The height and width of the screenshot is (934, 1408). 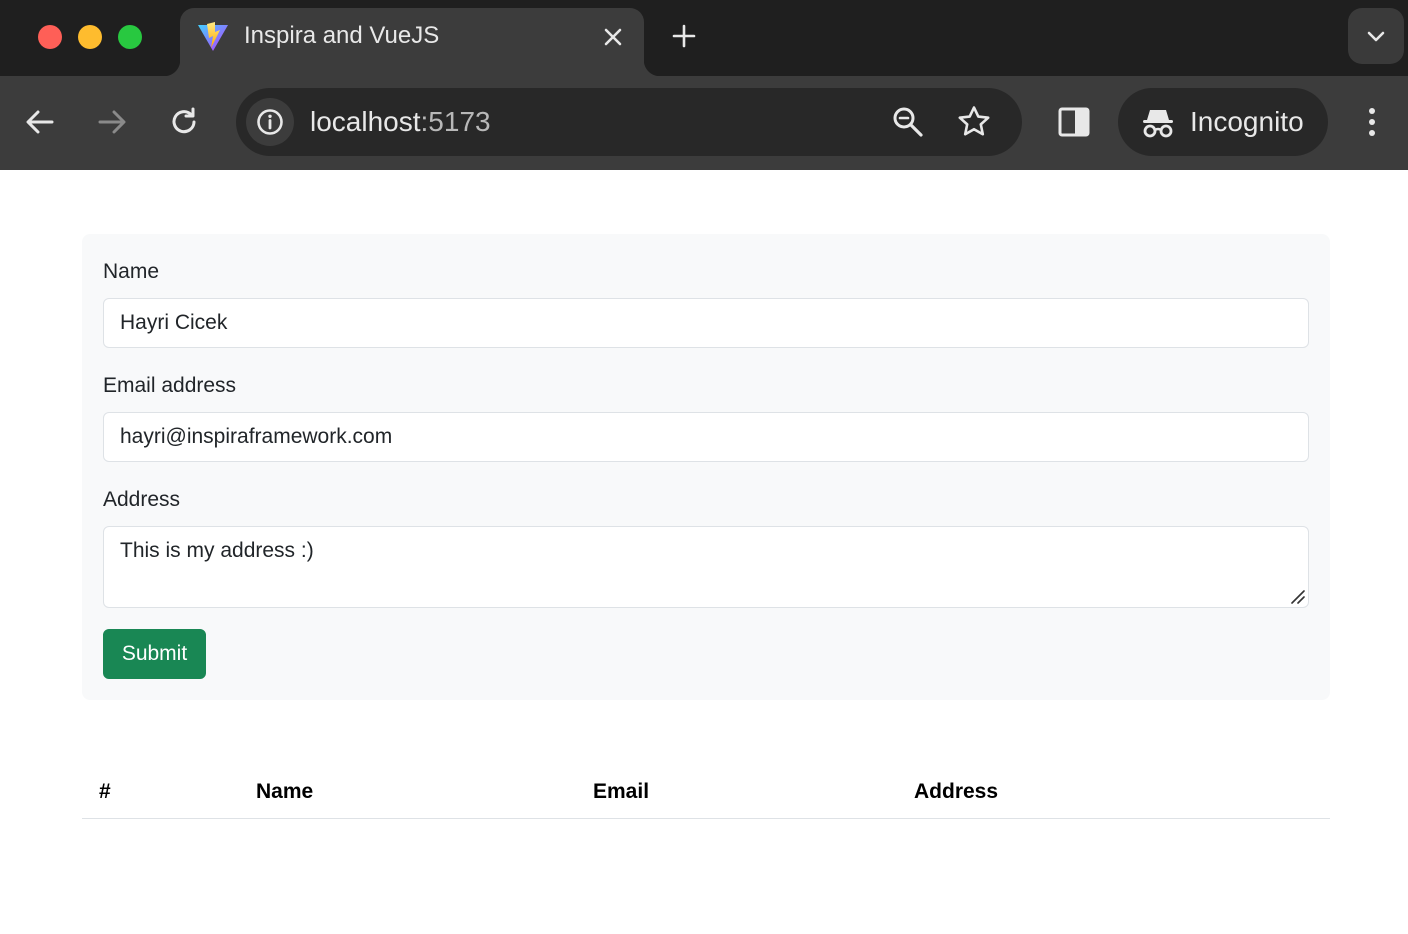 I want to click on browser-toolbar: localhost:5173 Incognito, so click(x=704, y=123).